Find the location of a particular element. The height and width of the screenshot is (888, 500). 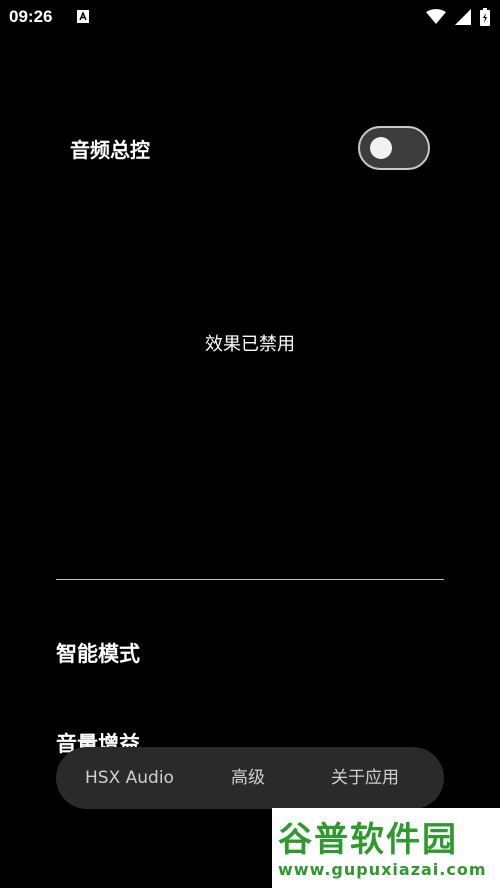

section-divider is located at coordinates (250, 579).